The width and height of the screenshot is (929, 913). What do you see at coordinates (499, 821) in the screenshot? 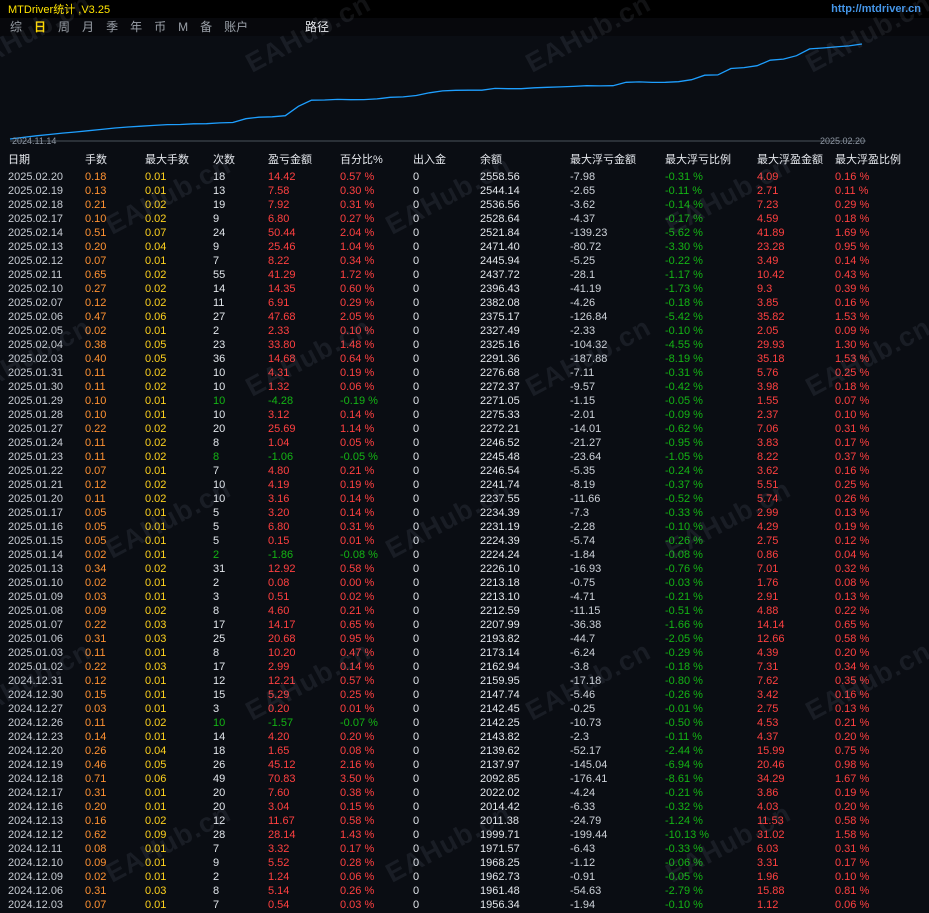
I see `cell-balance: 2011.38` at bounding box center [499, 821].